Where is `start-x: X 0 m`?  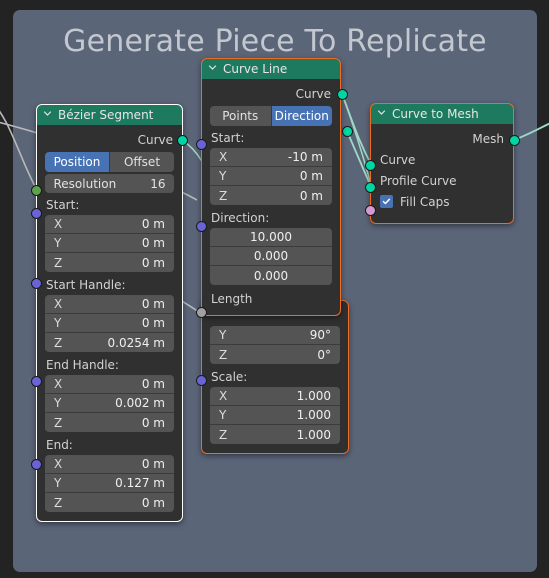 start-x: X 0 m is located at coordinates (109, 224).